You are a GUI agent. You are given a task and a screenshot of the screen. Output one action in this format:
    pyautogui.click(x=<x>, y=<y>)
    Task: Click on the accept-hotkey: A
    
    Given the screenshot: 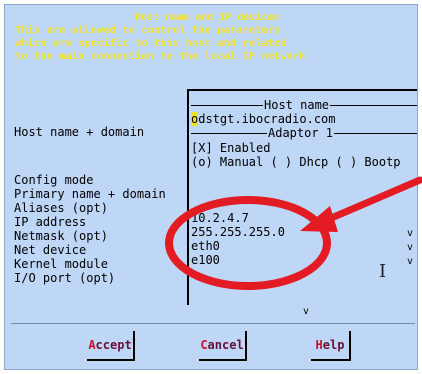 What is the action you would take?
    pyautogui.click(x=92, y=345)
    